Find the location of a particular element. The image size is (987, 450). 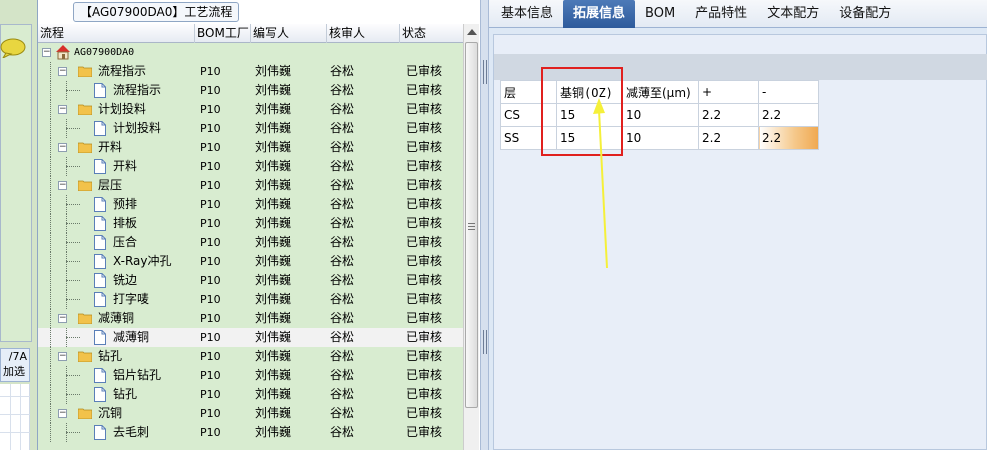

tree-row: − 计划投料 P10 刘伟巍 谷松 已审核 is located at coordinates (250, 109).